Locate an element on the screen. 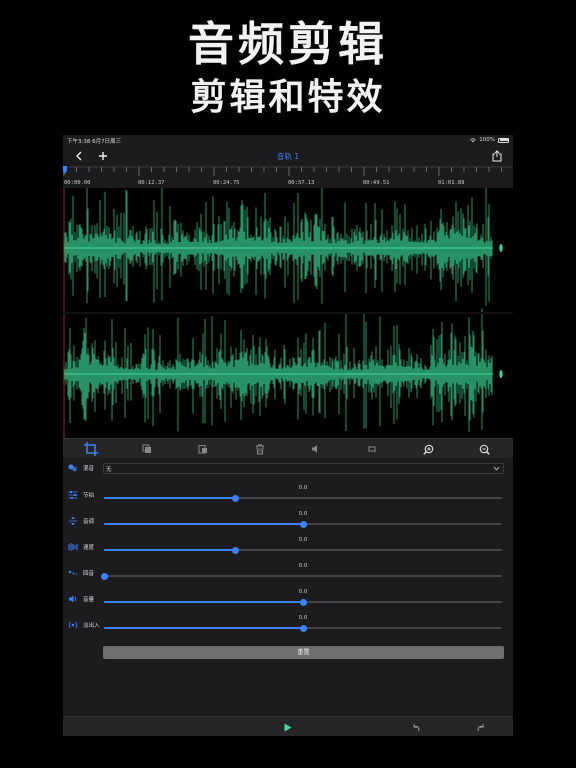 The image size is (576, 768). status-bar: 下午3:38 6月7日周三 100% is located at coordinates (288, 140).